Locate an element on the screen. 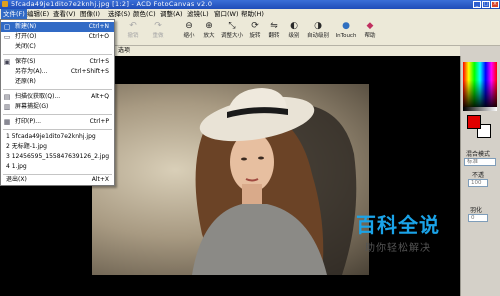 This screenshot has width=500, height=296. menu-view: 查看(V) is located at coordinates (64, 14).